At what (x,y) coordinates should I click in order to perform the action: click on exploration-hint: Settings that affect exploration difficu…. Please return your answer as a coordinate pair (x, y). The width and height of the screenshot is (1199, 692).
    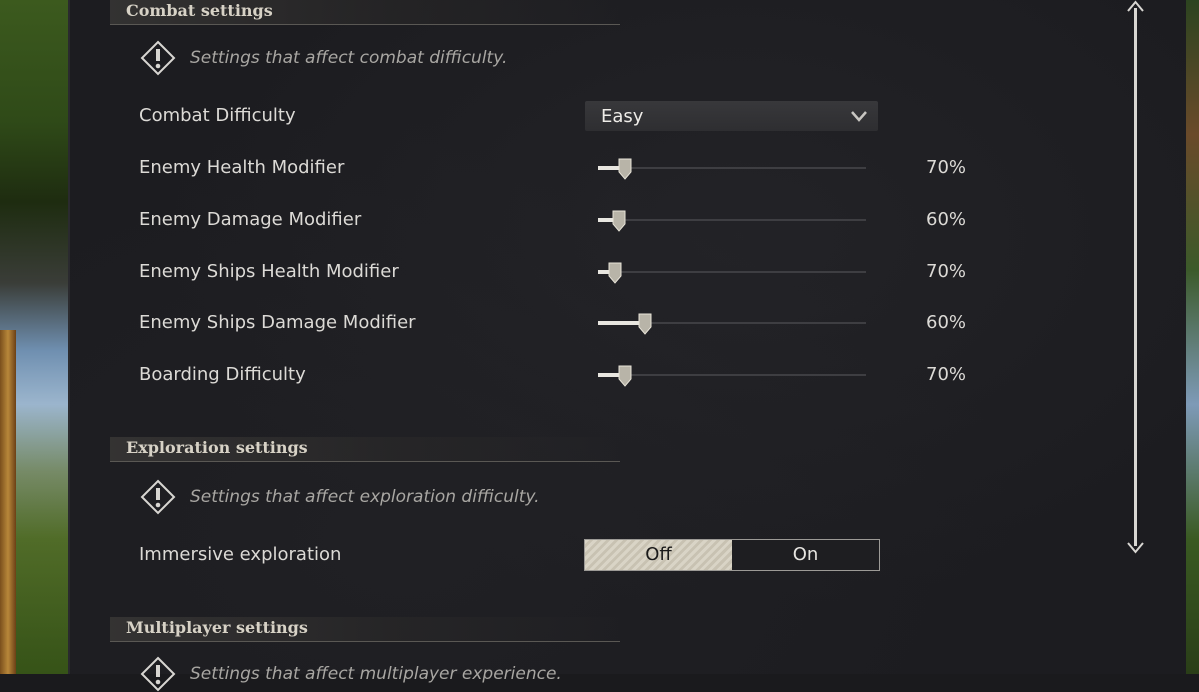
    Looking at the image, I should click on (340, 497).